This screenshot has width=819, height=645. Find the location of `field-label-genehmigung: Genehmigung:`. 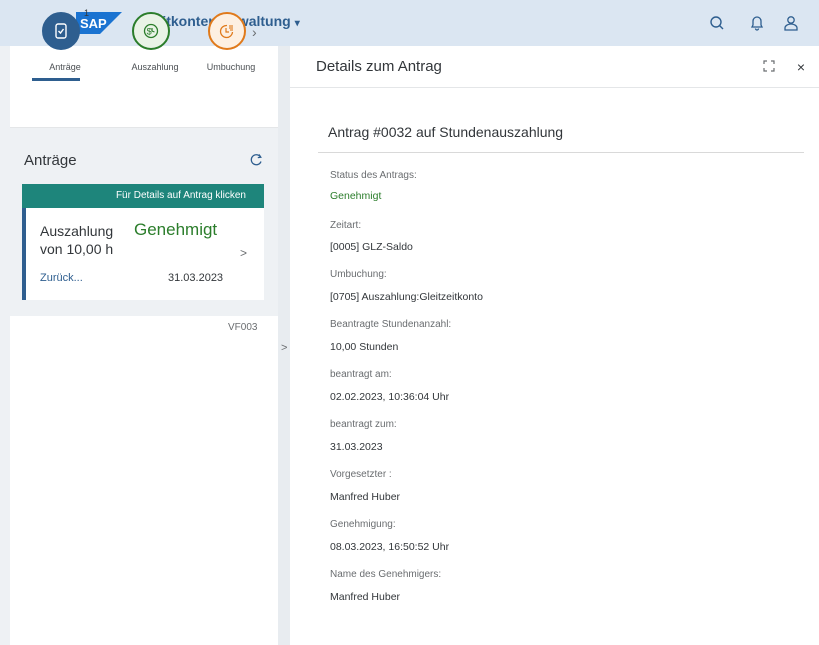

field-label-genehmigung: Genehmigung: is located at coordinates (363, 524).